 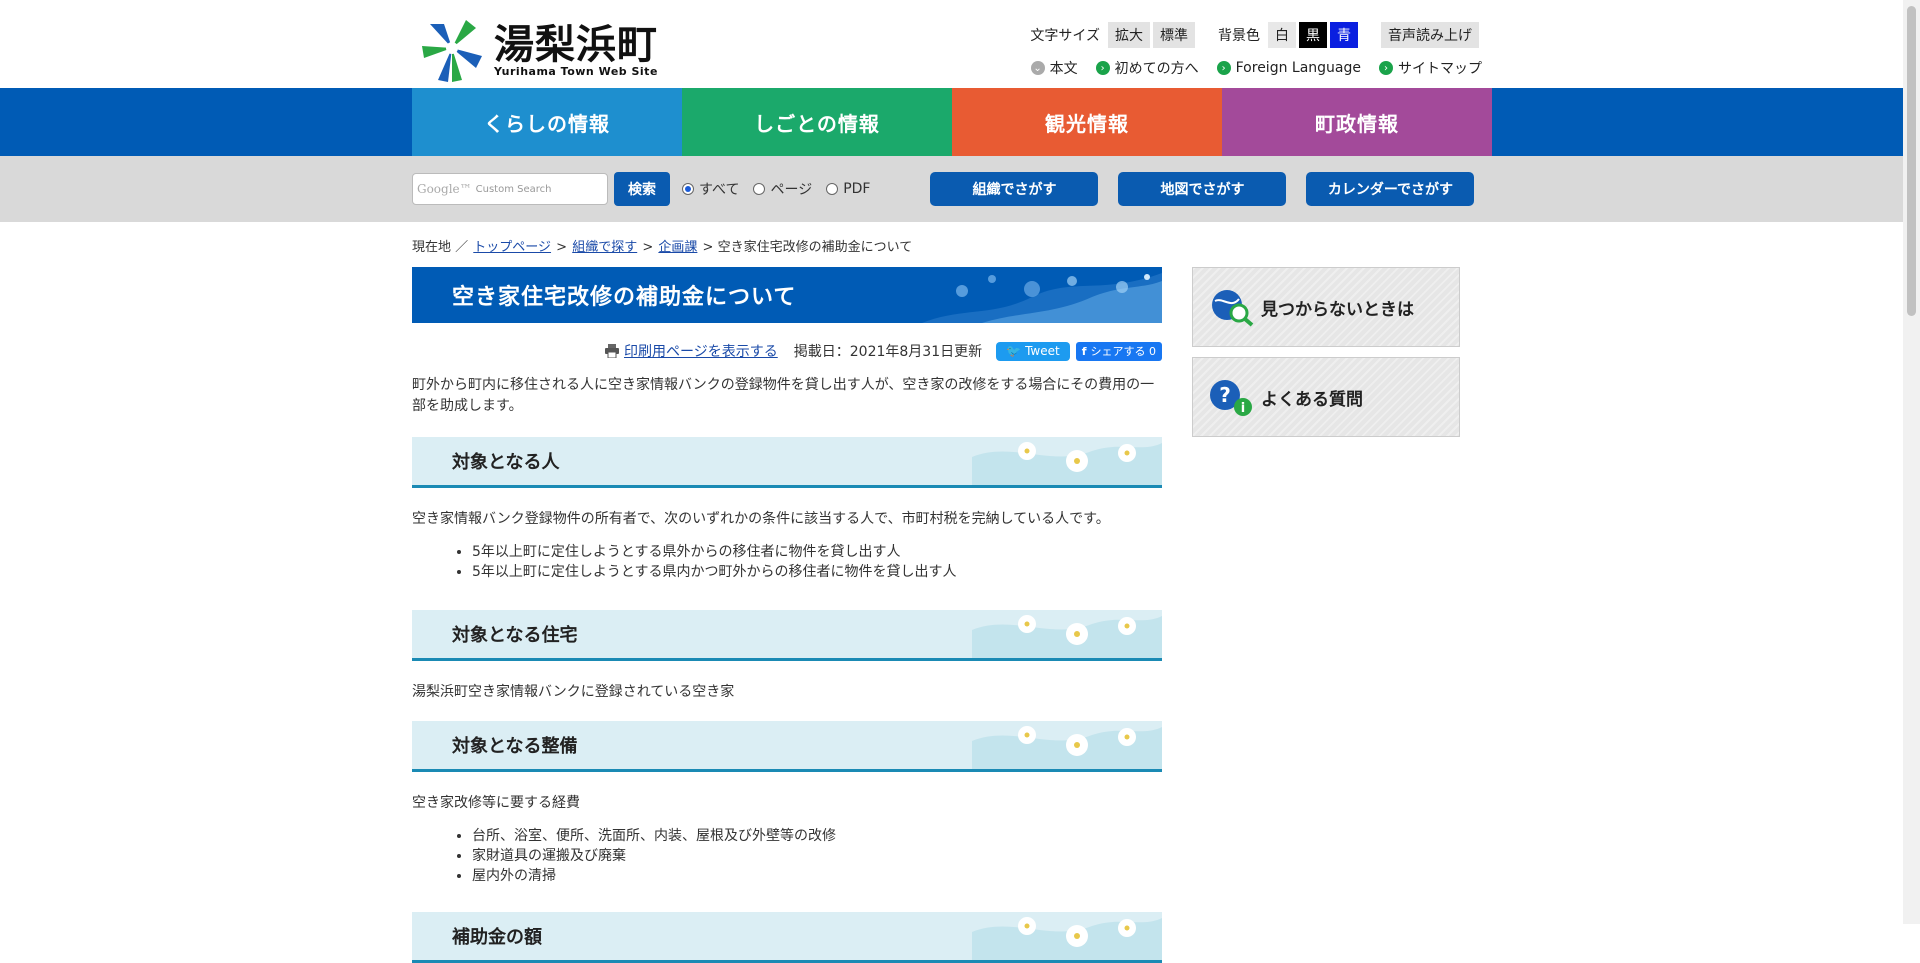 What do you see at coordinates (452, 51) in the screenshot?
I see `town-emblem-icon` at bounding box center [452, 51].